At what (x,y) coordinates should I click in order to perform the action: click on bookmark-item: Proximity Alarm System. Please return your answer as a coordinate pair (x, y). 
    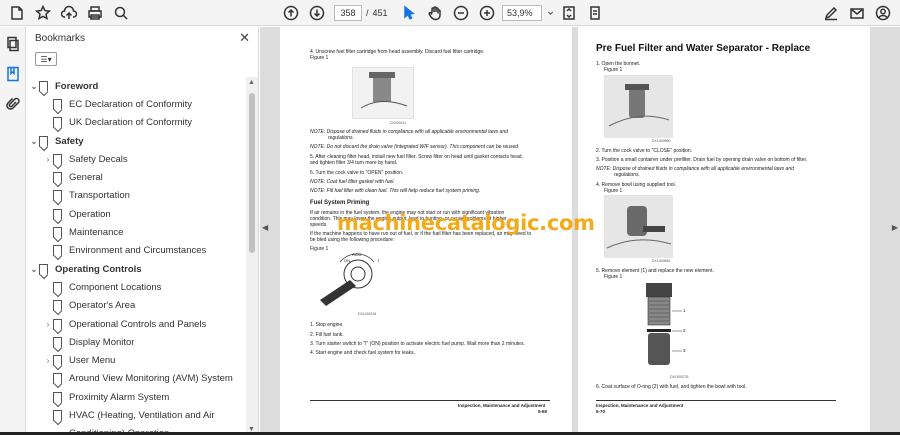
    Looking at the image, I should click on (136, 397).